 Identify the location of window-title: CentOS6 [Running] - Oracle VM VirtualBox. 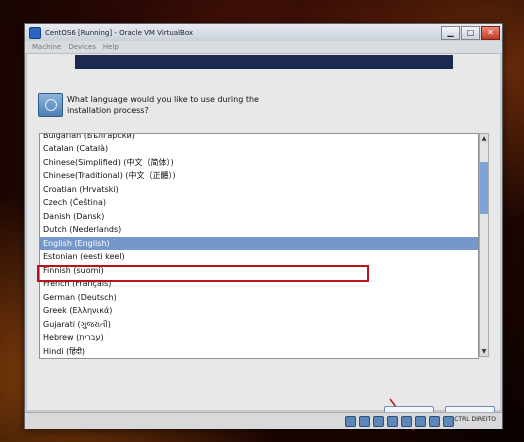
(119, 32).